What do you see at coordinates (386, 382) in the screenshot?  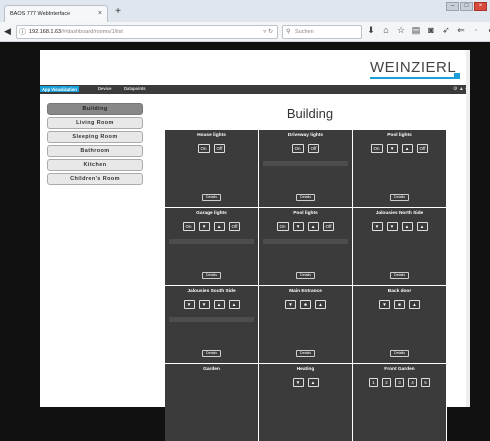 I see `level-button-2: 2` at bounding box center [386, 382].